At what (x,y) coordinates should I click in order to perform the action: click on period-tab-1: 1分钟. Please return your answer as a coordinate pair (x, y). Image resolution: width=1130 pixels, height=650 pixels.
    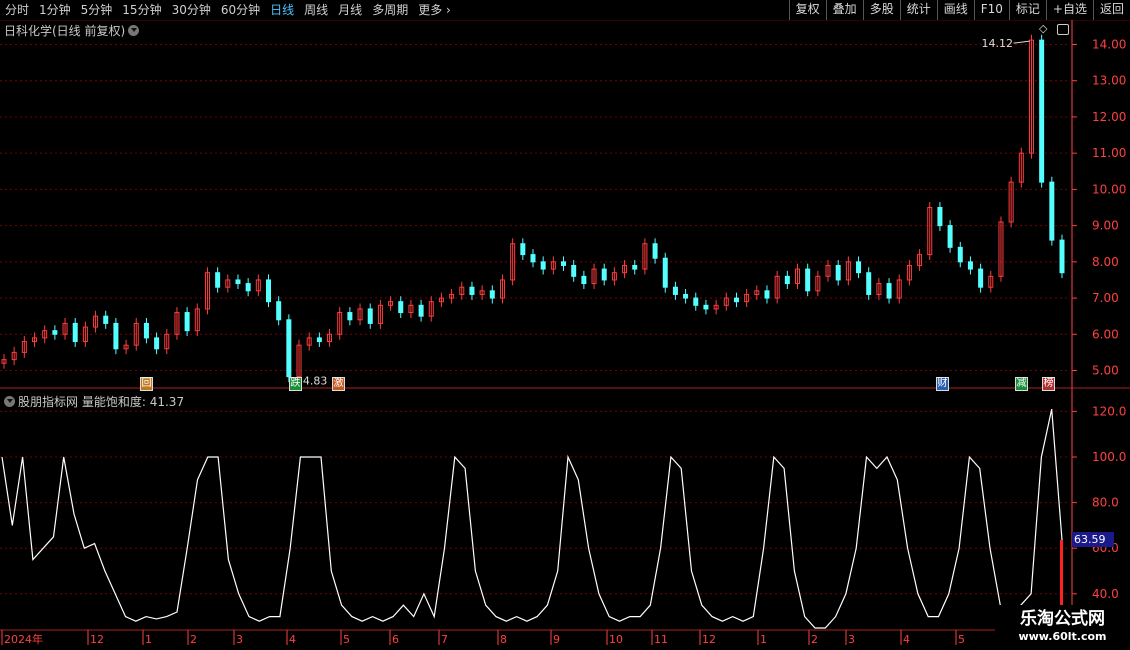
    Looking at the image, I should click on (55, 10).